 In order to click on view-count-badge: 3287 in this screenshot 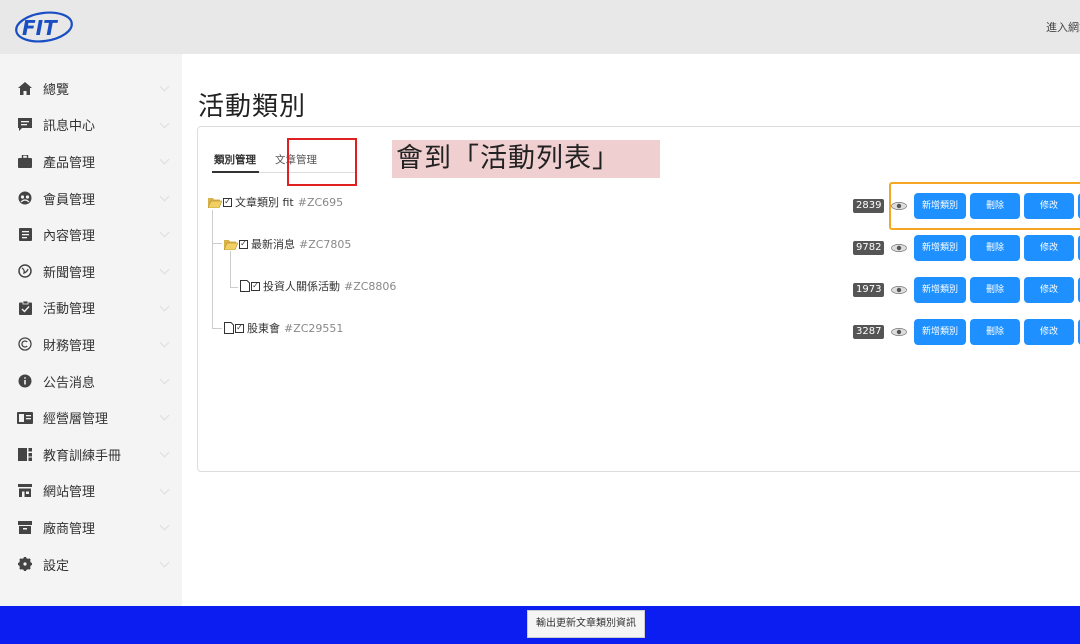, I will do `click(869, 332)`.